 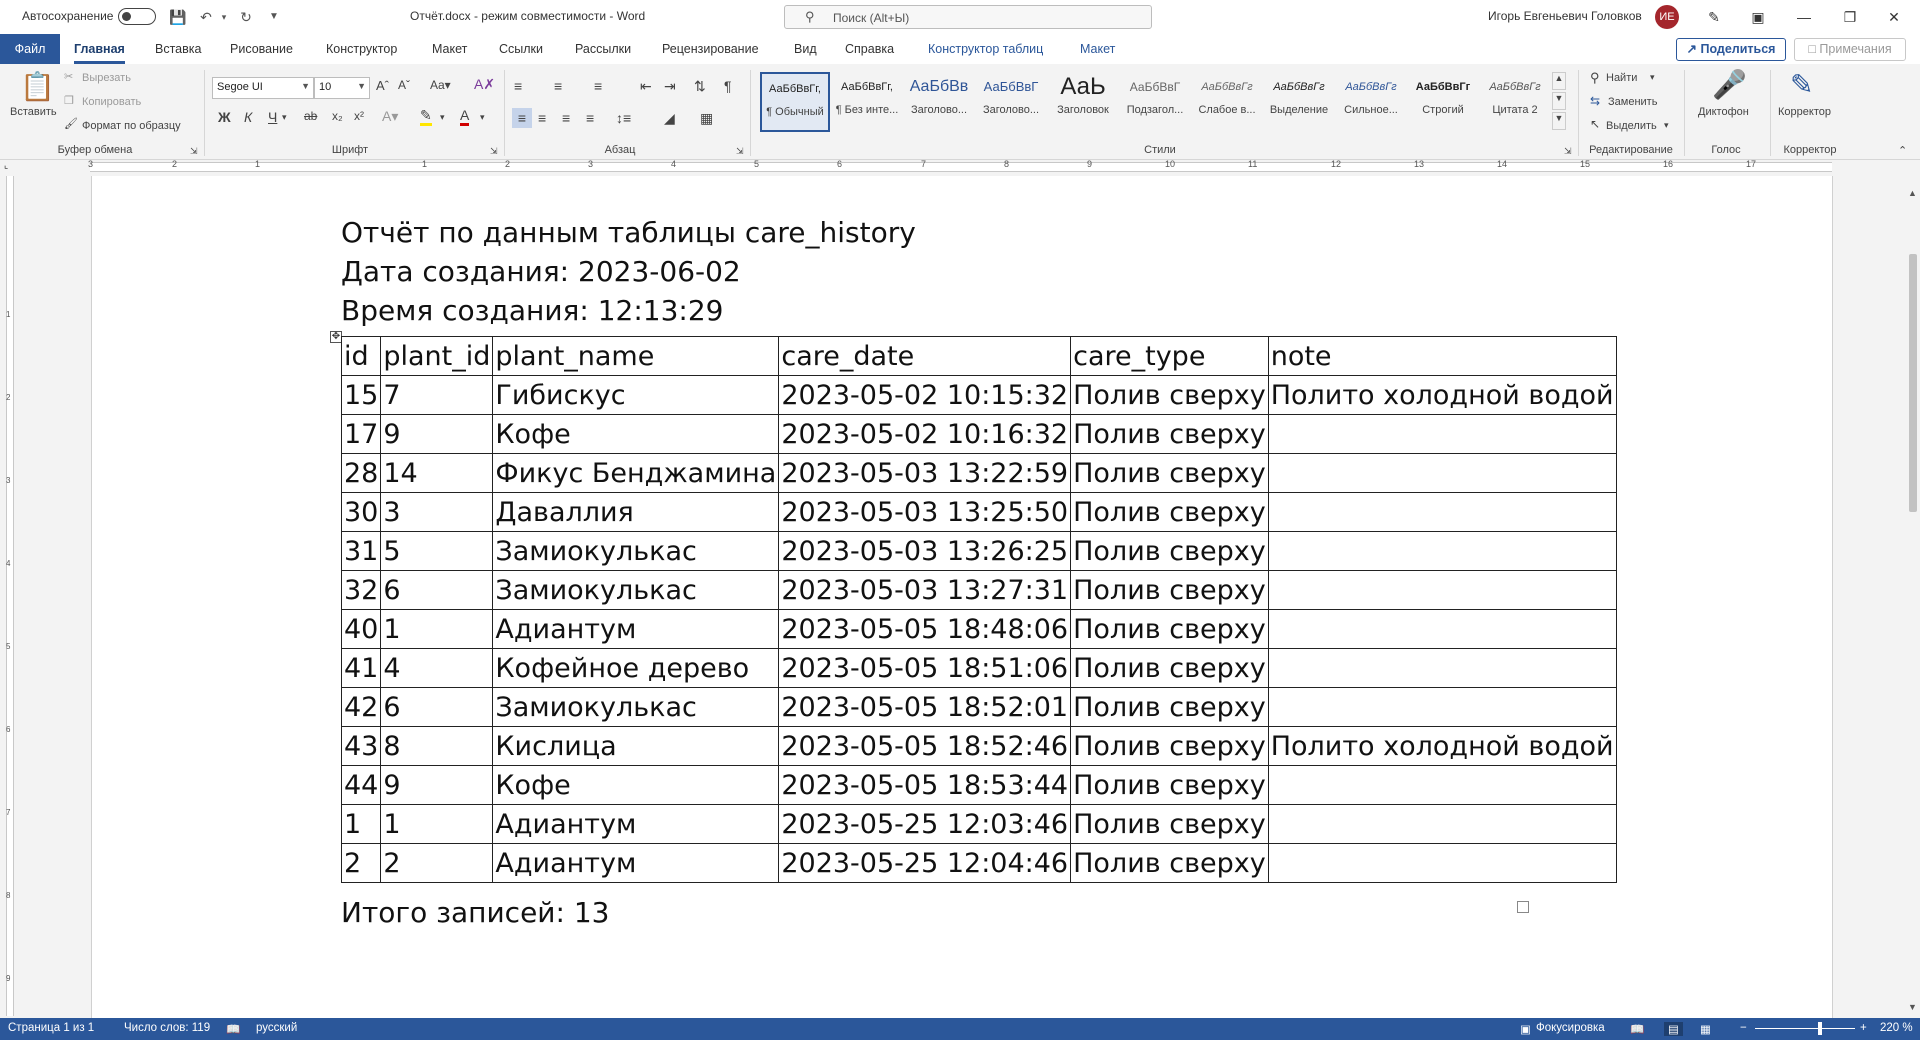 What do you see at coordinates (1442, 746) in the screenshot?
I see `cell-note: Полито холодной водой` at bounding box center [1442, 746].